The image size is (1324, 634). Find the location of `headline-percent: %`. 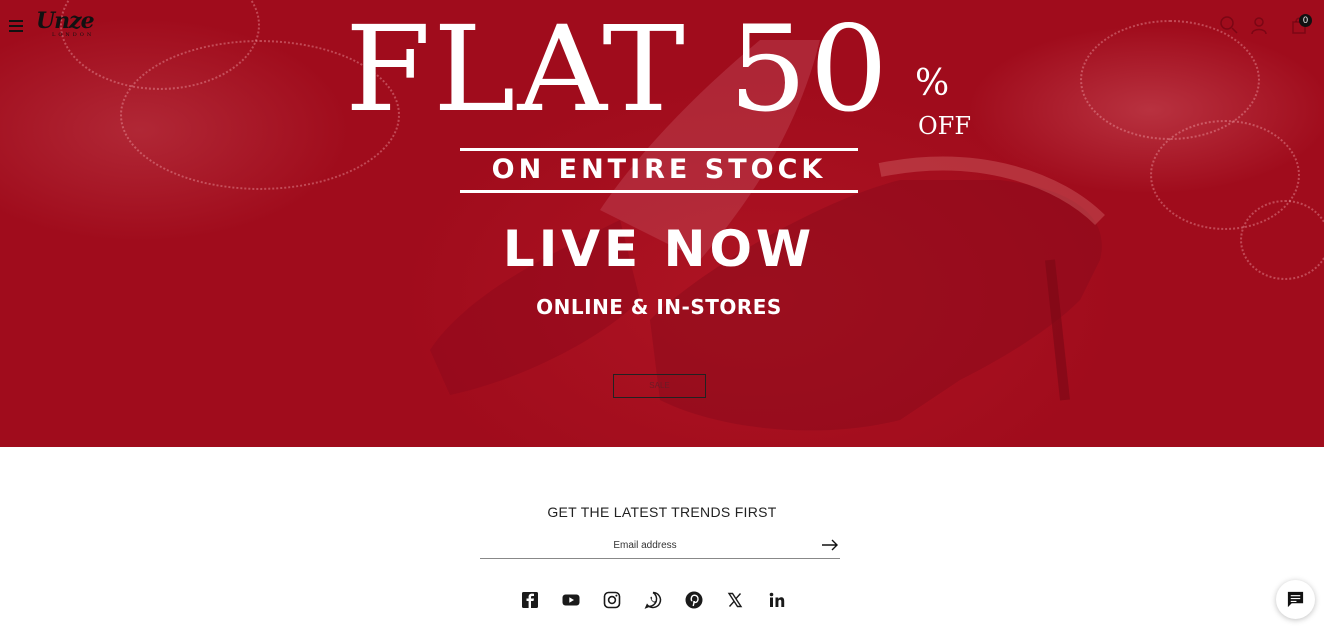

headline-percent: % is located at coordinates (932, 83).